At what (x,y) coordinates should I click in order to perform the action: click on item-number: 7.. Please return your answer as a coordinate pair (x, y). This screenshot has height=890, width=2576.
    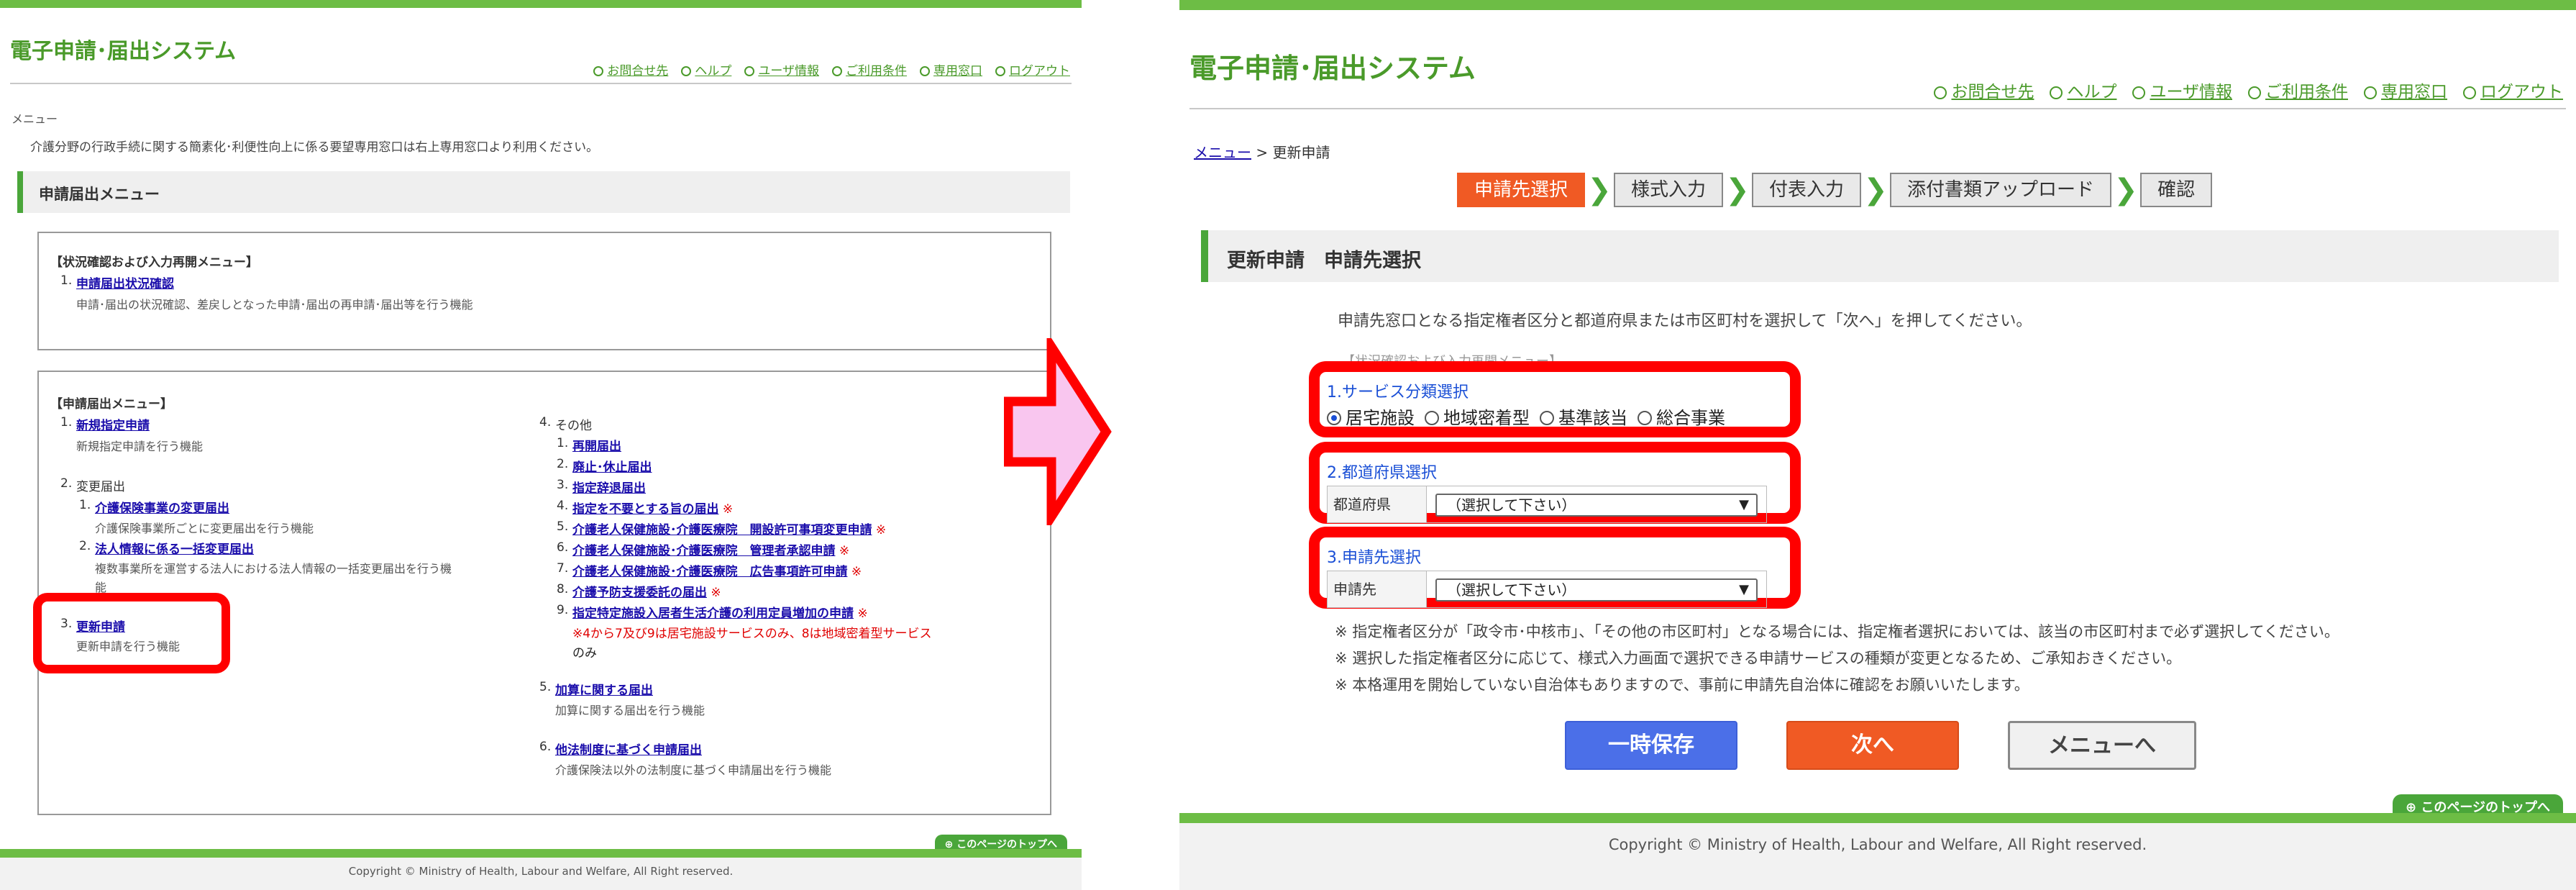
    Looking at the image, I should click on (563, 568).